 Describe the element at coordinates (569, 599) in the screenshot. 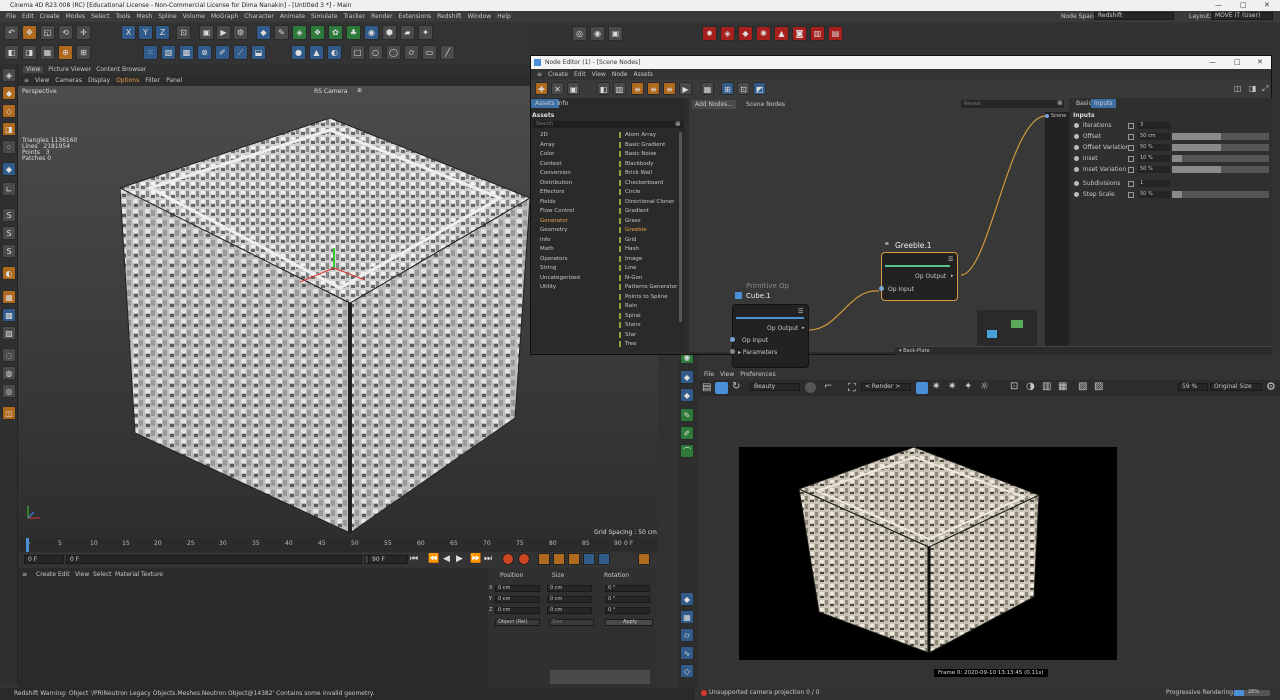

I see `size-y-field: 0 cm` at that location.